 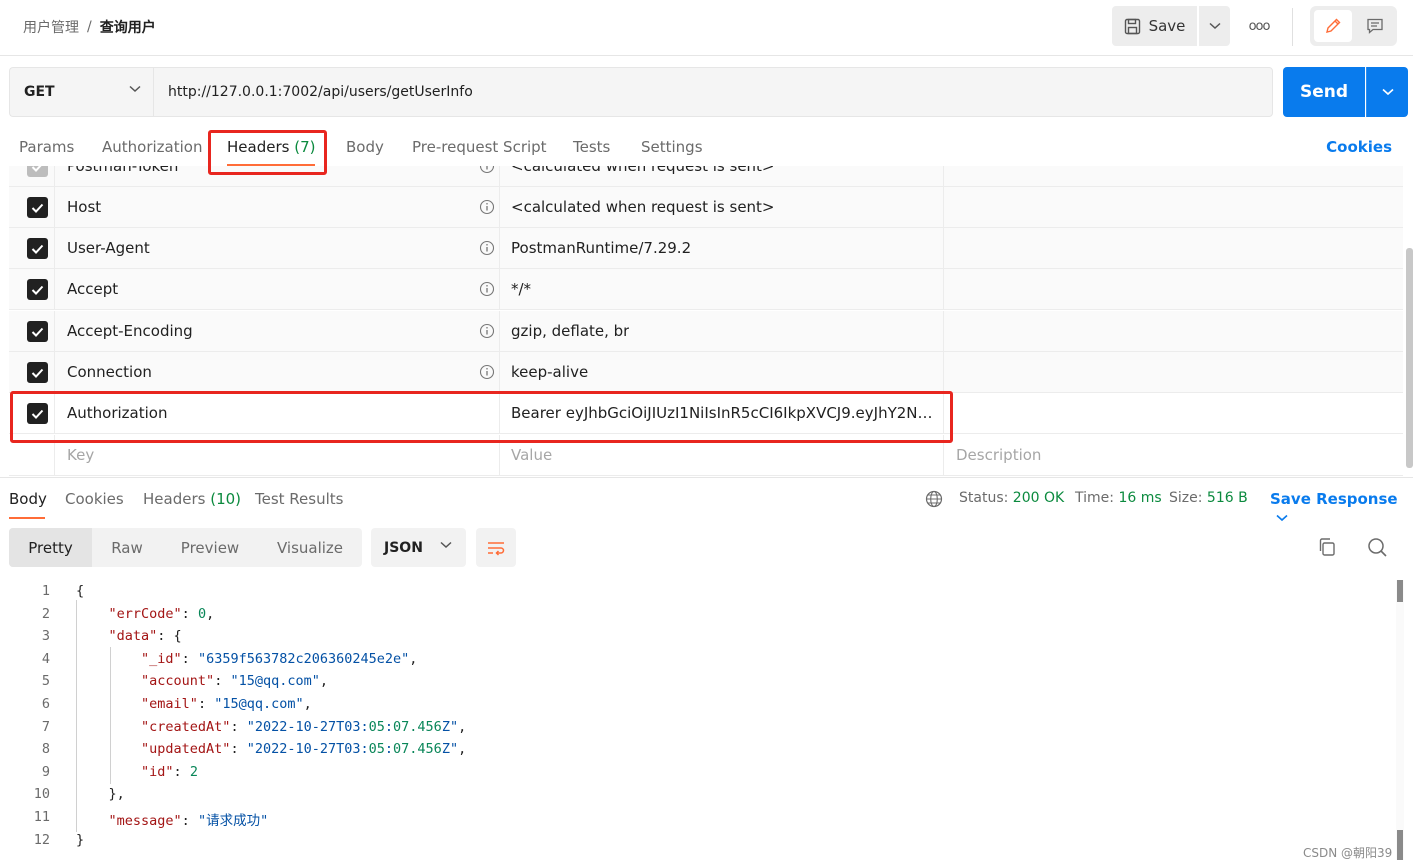 What do you see at coordinates (41, 794) in the screenshot?
I see `line-number: 10` at bounding box center [41, 794].